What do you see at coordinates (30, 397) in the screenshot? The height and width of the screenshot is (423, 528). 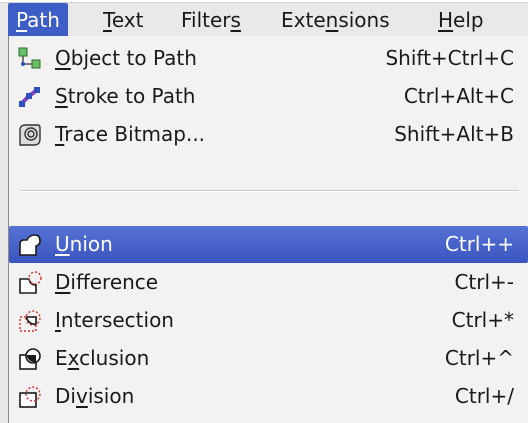 I see `division-icon` at bounding box center [30, 397].